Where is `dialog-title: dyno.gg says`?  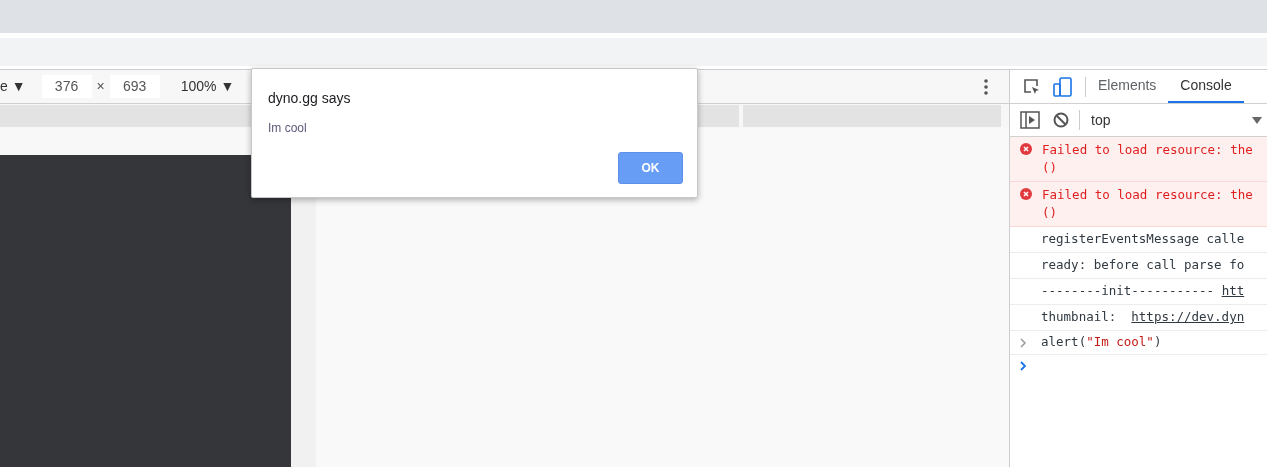
dialog-title: dyno.gg says is located at coordinates (310, 98).